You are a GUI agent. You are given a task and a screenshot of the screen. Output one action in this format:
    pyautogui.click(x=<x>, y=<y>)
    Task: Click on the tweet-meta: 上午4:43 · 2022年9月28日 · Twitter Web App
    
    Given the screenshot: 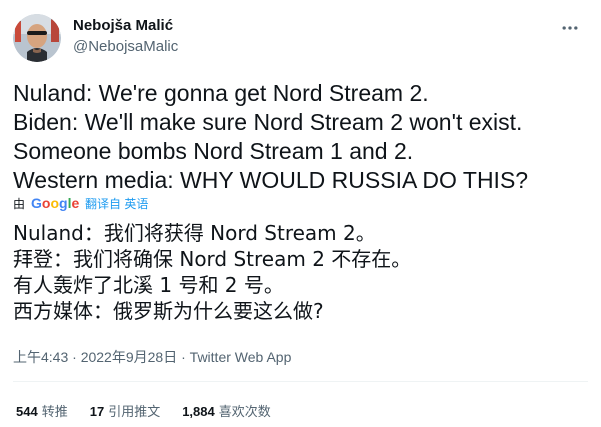 What is the action you would take?
    pyautogui.click(x=152, y=357)
    